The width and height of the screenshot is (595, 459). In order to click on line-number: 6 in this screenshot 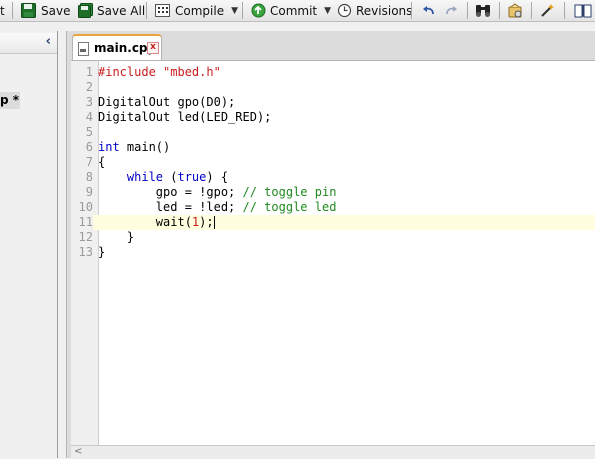, I will do `click(89, 147)`.